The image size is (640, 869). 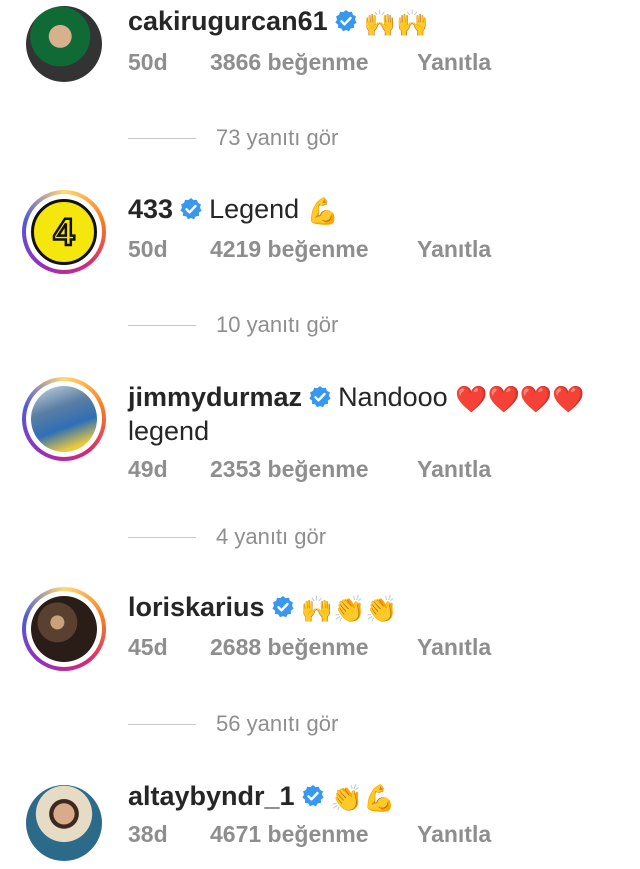 What do you see at coordinates (211, 796) in the screenshot?
I see `username-link: altaybyndr_1` at bounding box center [211, 796].